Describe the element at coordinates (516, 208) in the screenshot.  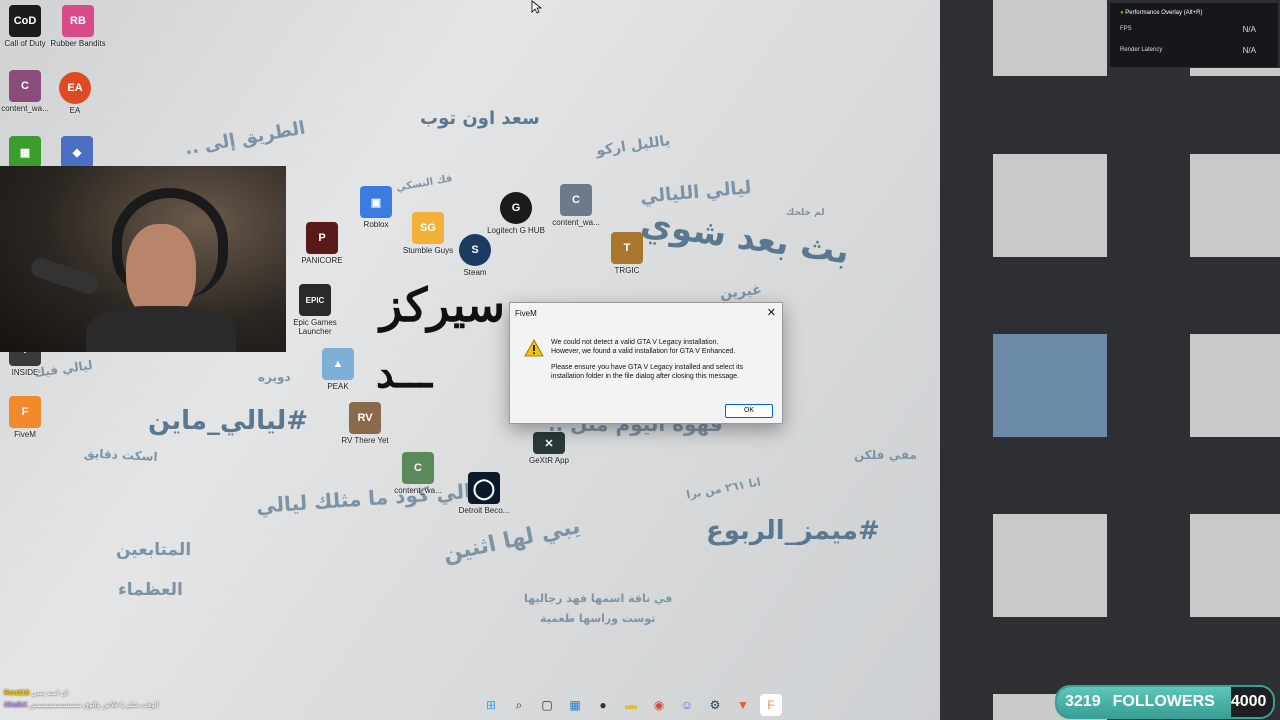
I see `logitech-g-icon: G` at that location.